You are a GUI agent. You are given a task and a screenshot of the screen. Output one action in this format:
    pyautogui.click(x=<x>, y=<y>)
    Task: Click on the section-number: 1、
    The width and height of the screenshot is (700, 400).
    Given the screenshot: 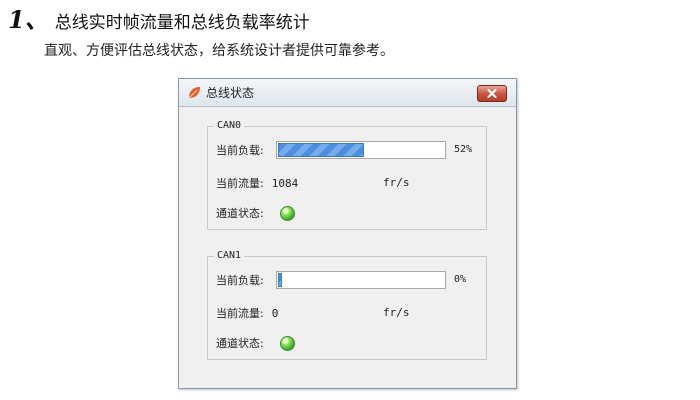 What is the action you would take?
    pyautogui.click(x=28, y=19)
    